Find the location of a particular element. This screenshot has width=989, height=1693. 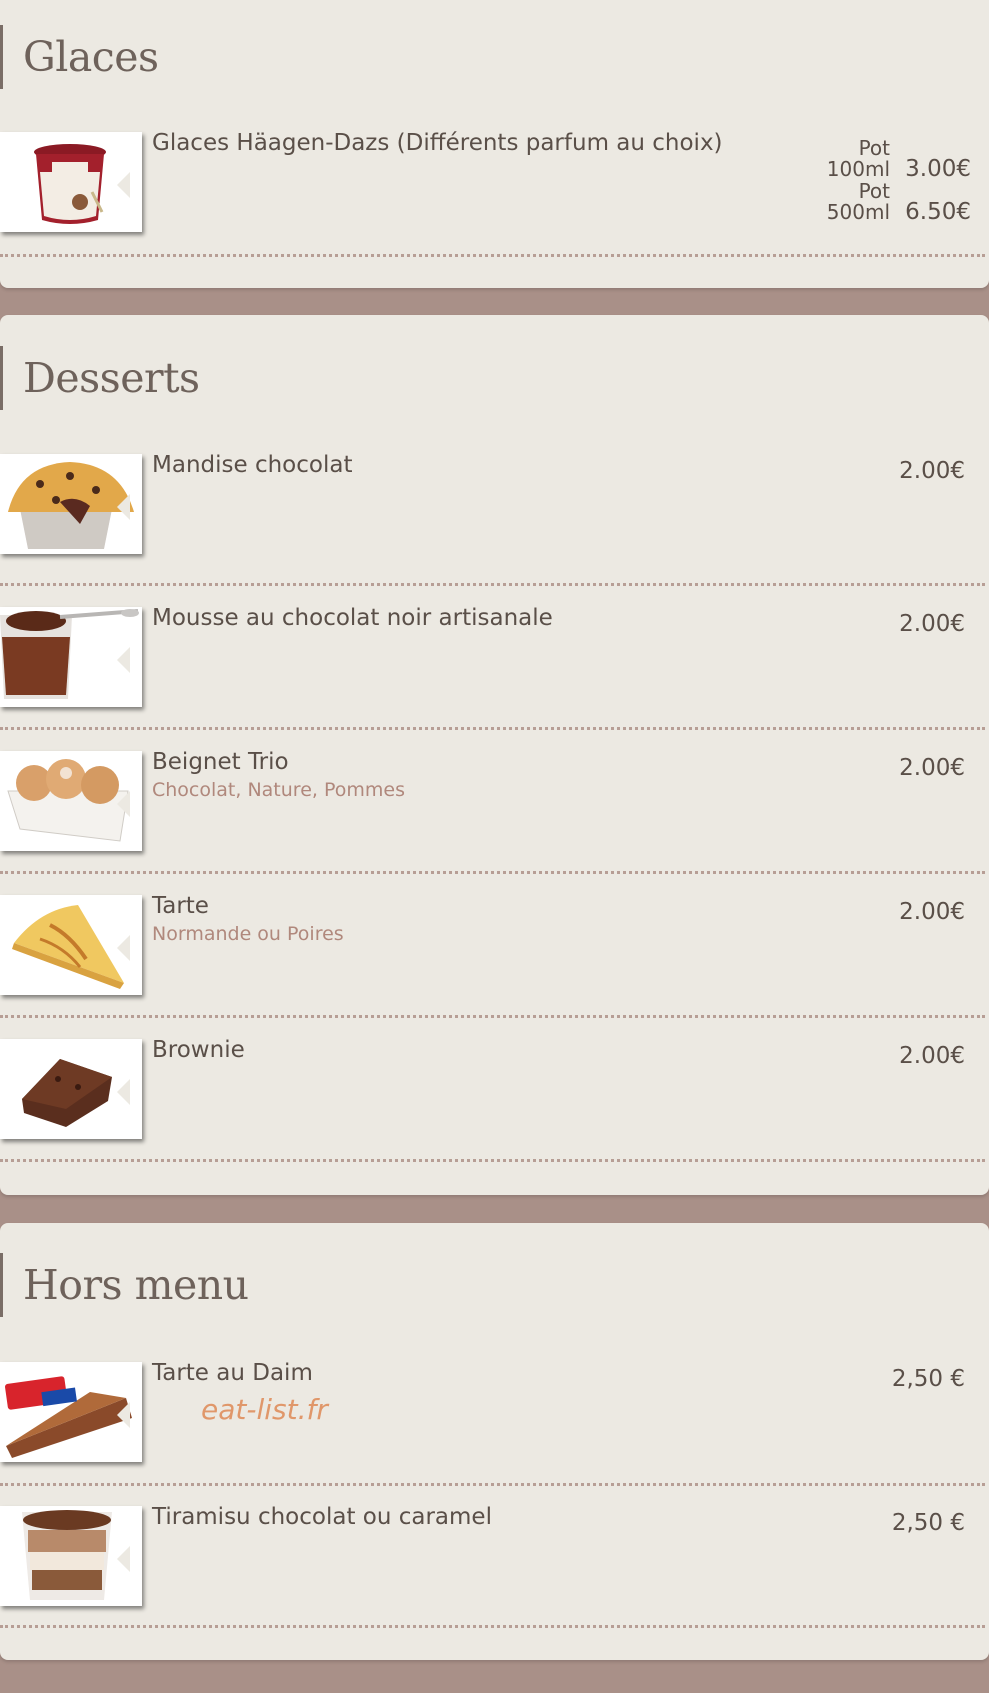

size-label-line2: 500ml is located at coordinates (858, 212).